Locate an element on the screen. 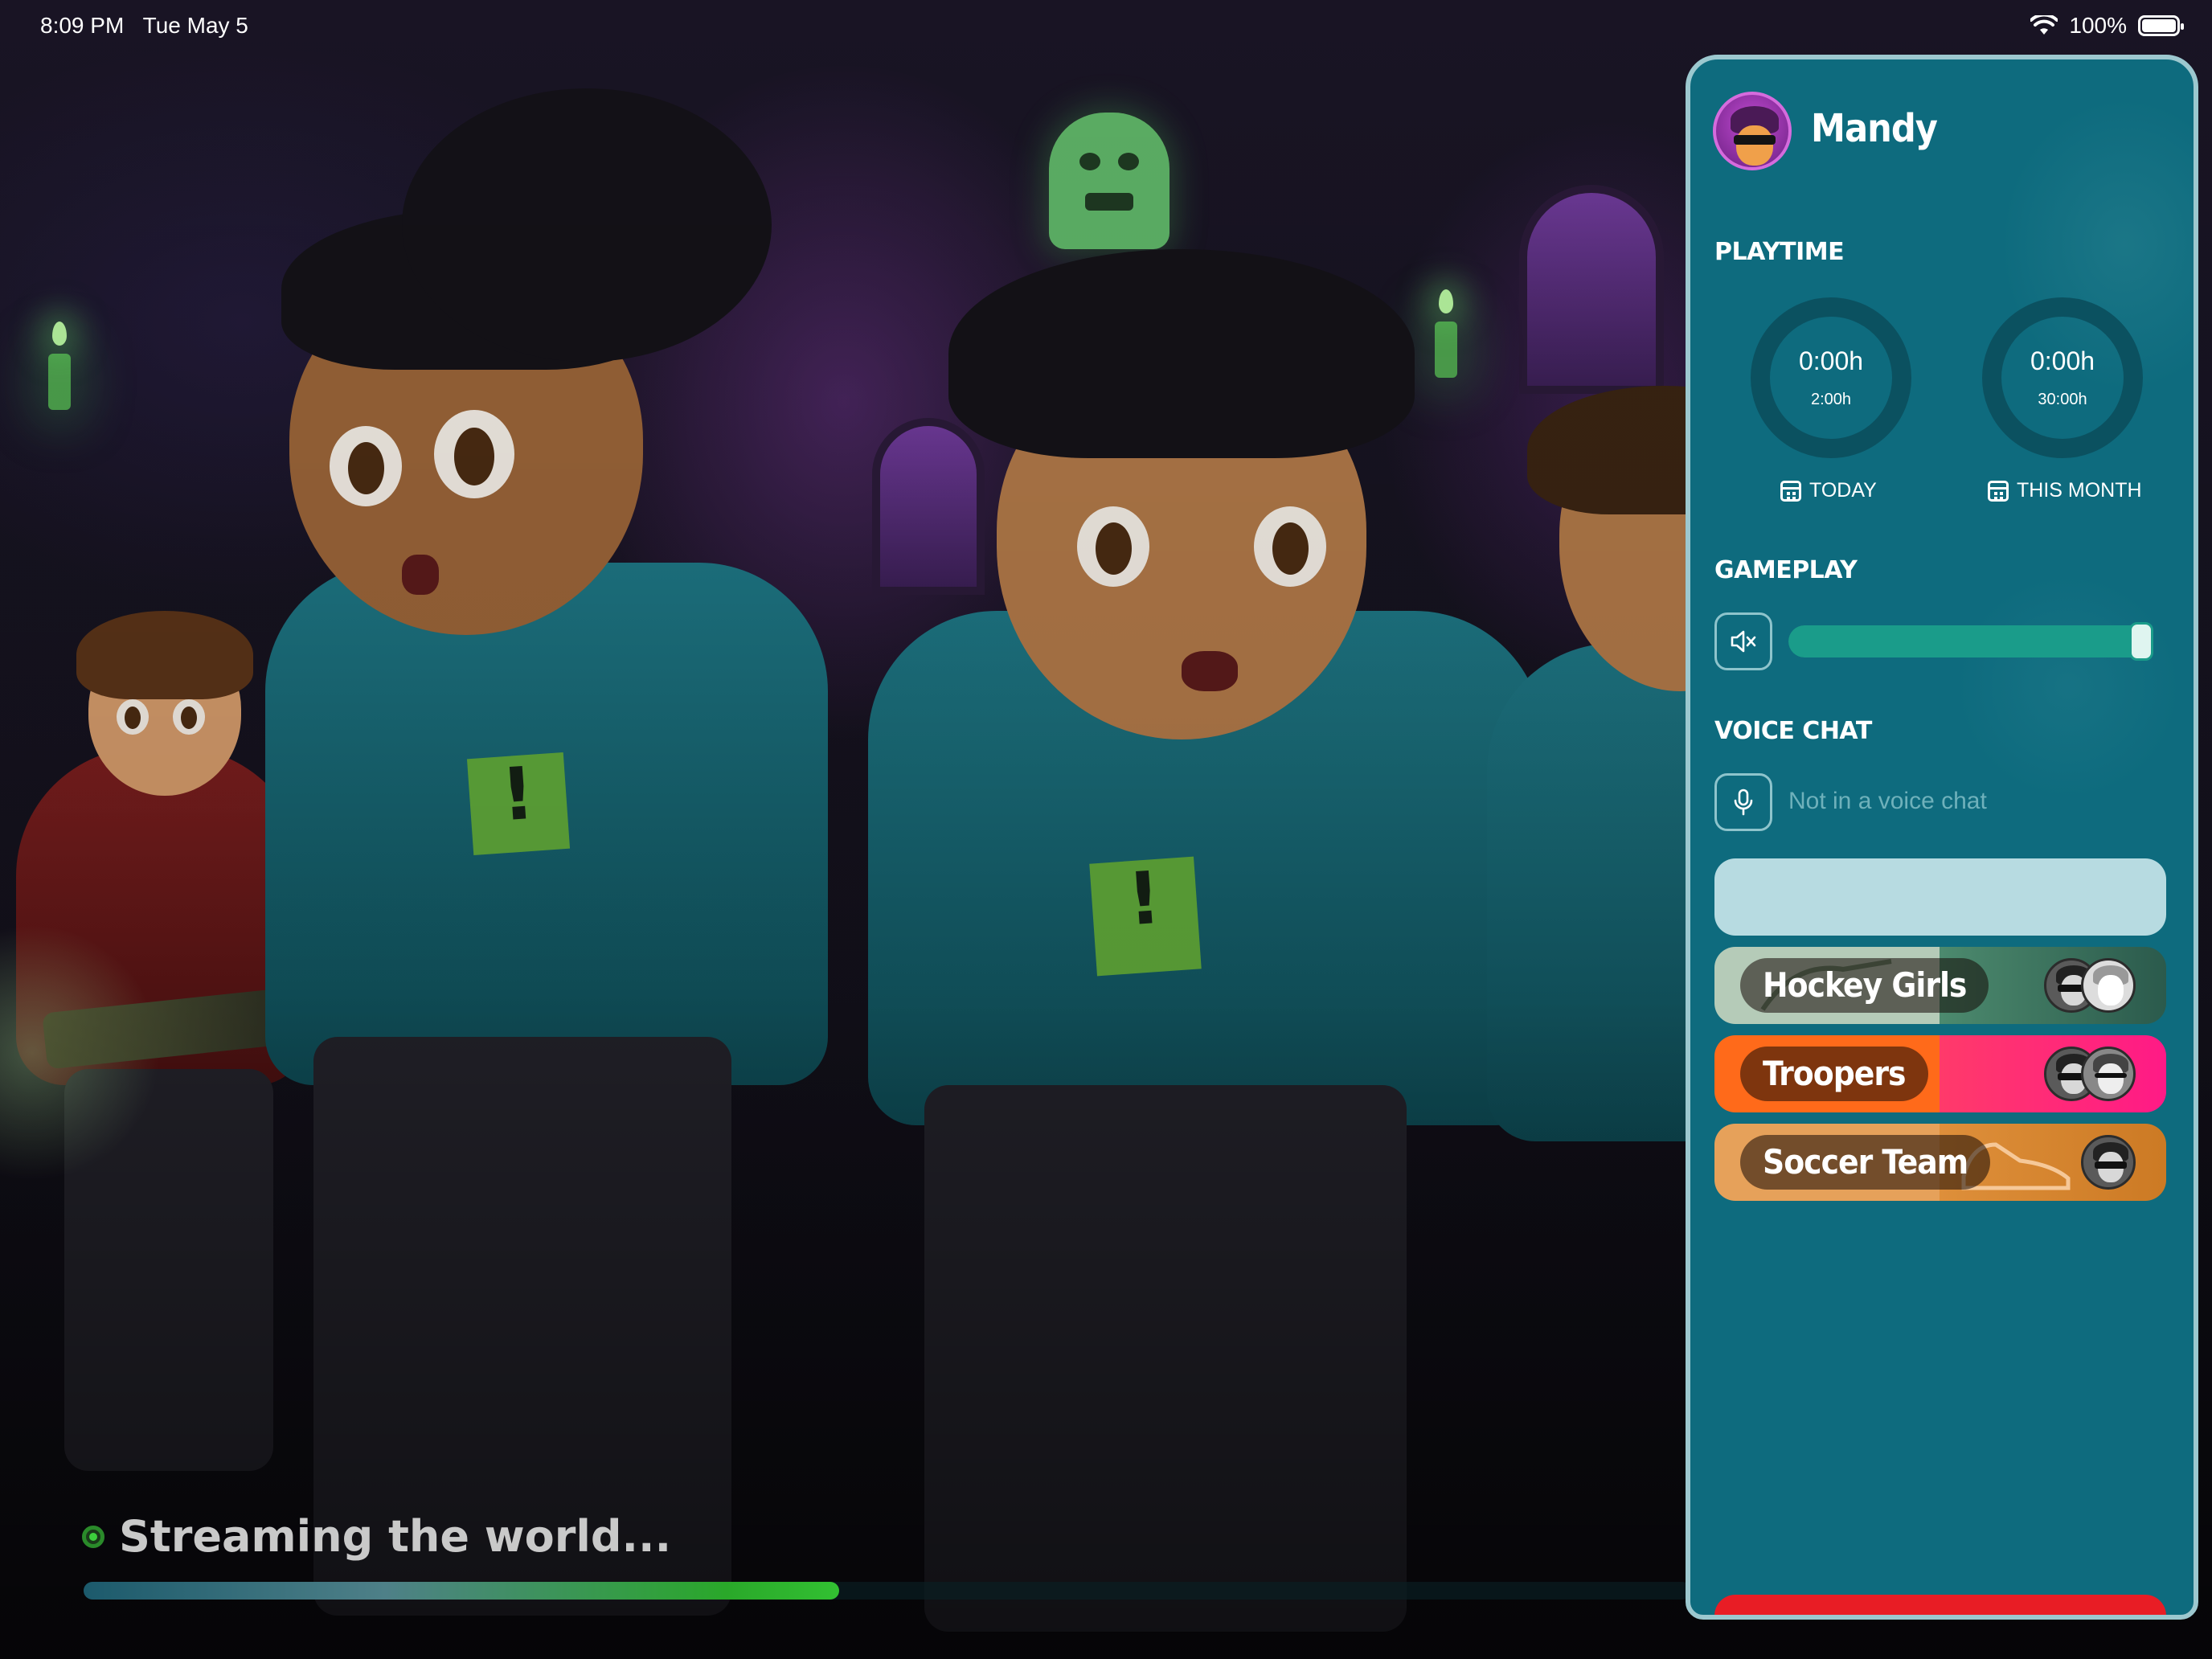 The image size is (2212, 1659). volume-slider-fill is located at coordinates (1970, 641).